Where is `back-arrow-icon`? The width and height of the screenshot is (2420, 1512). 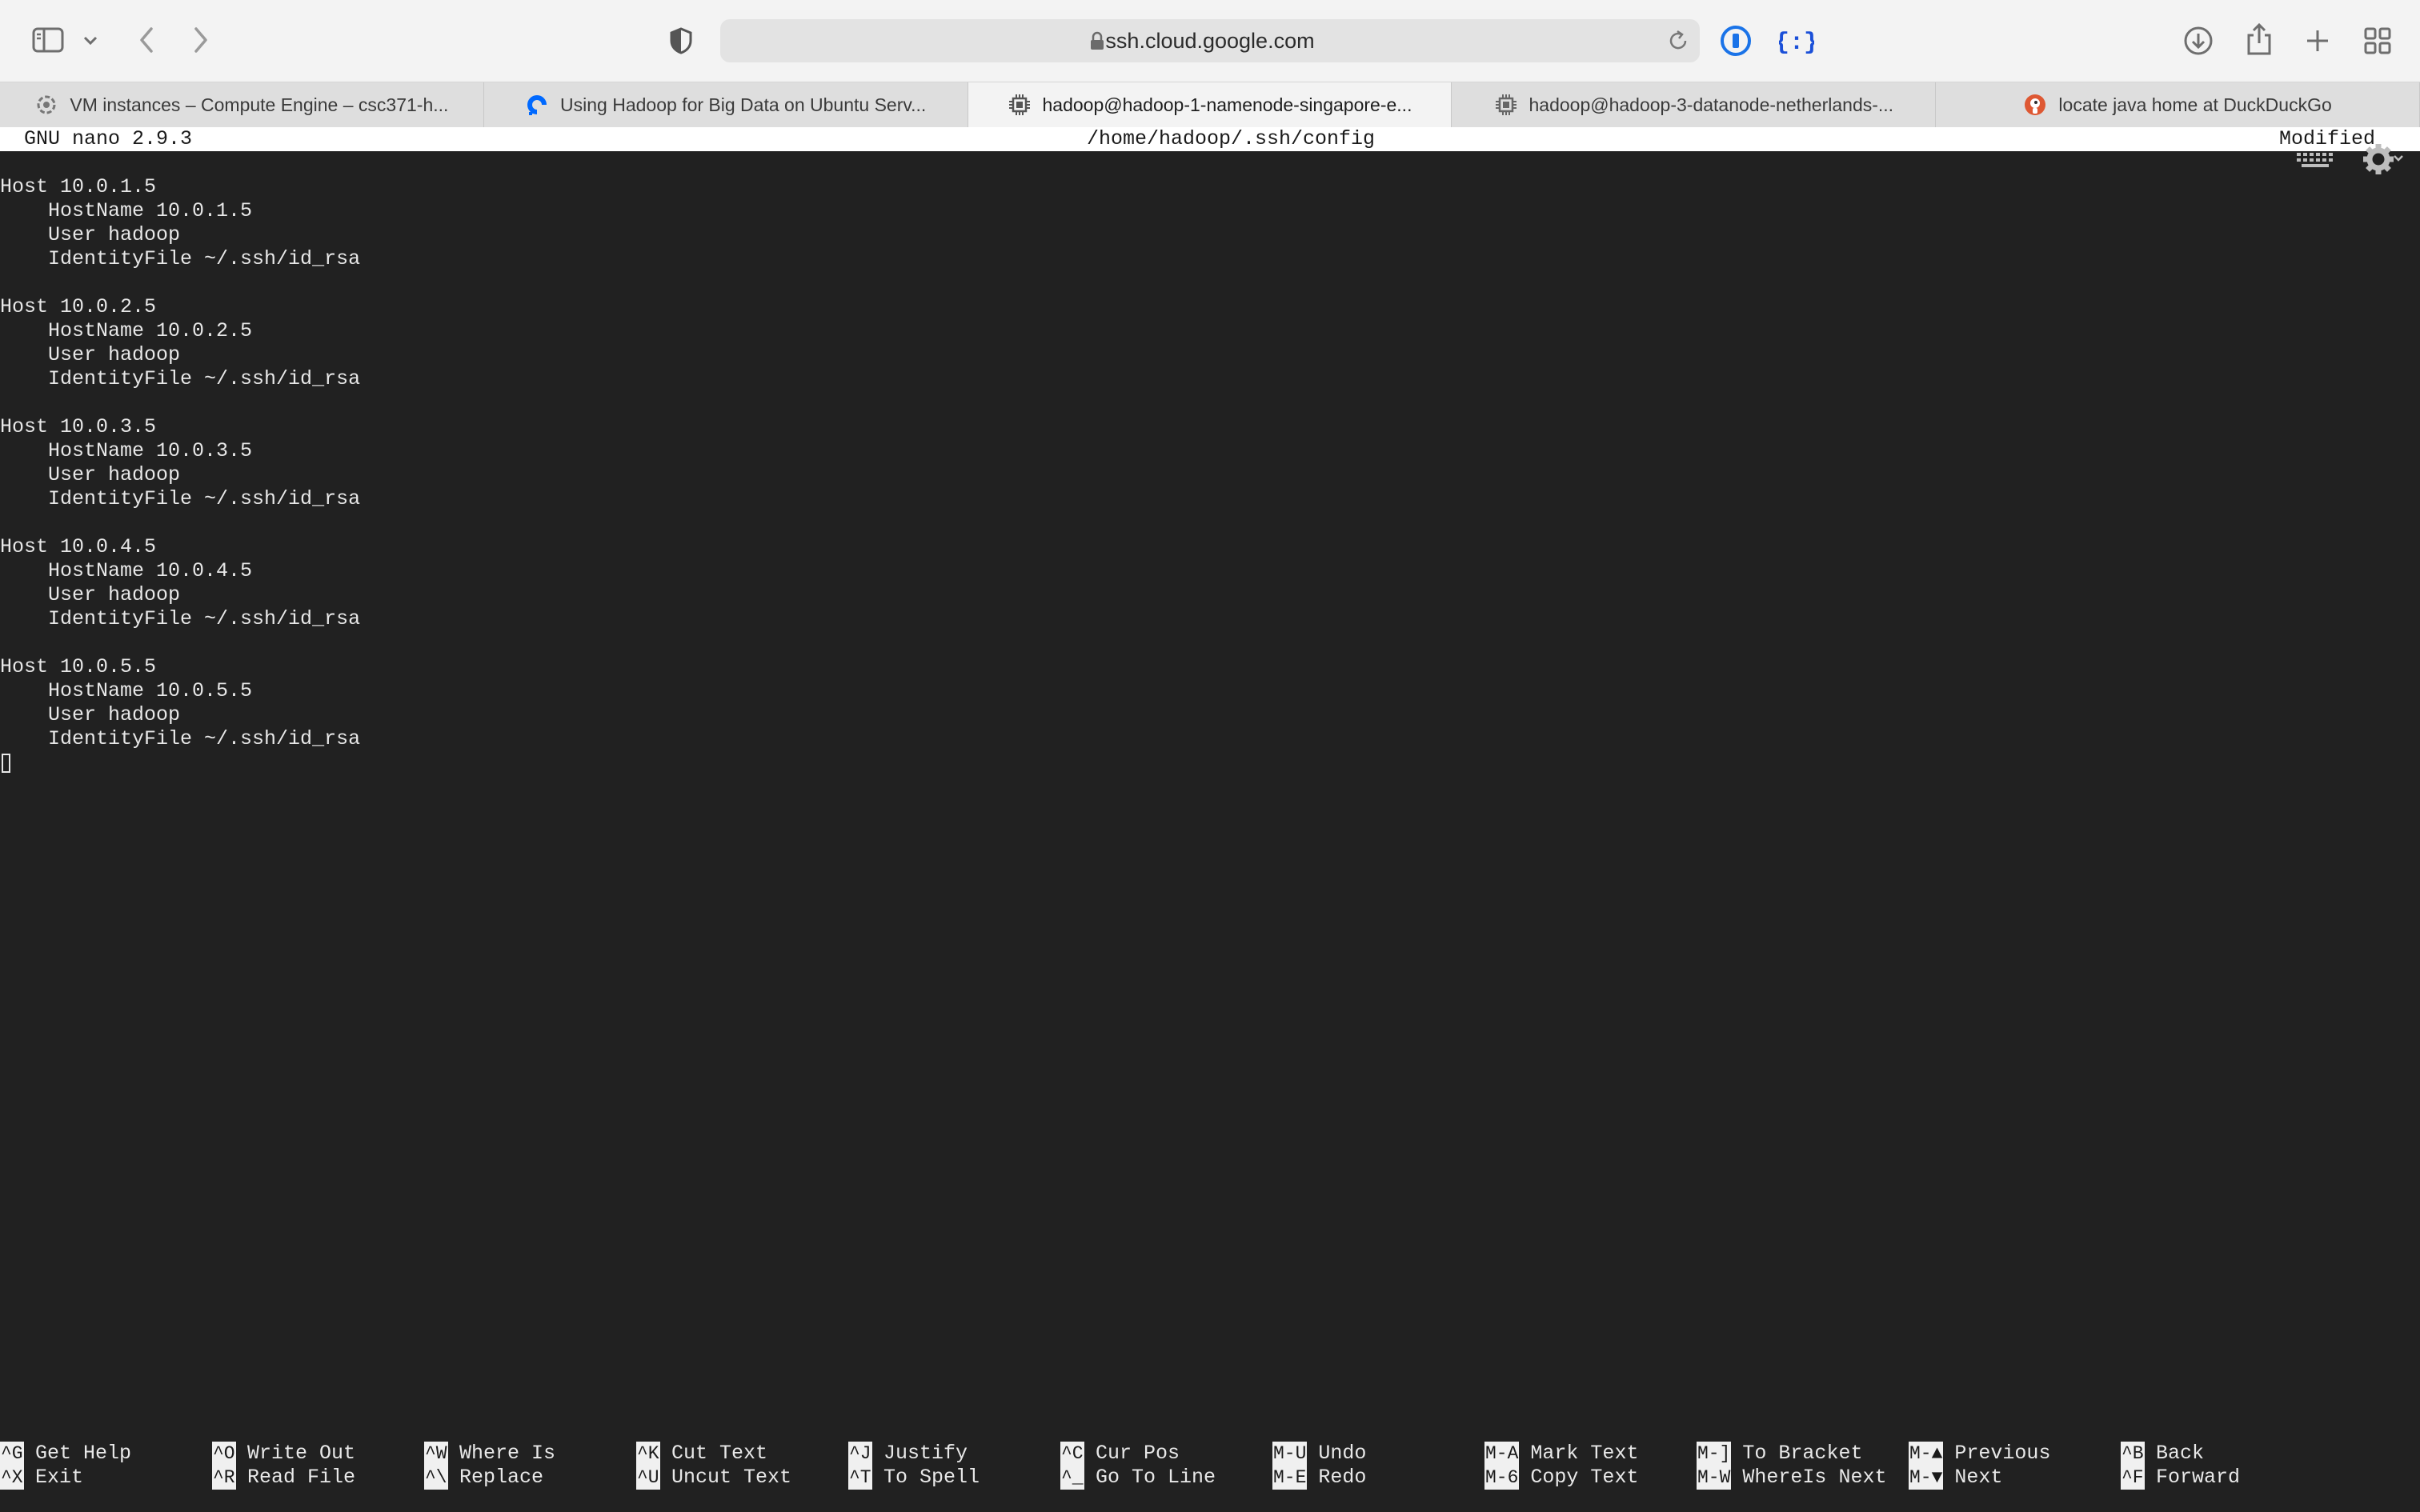 back-arrow-icon is located at coordinates (146, 40).